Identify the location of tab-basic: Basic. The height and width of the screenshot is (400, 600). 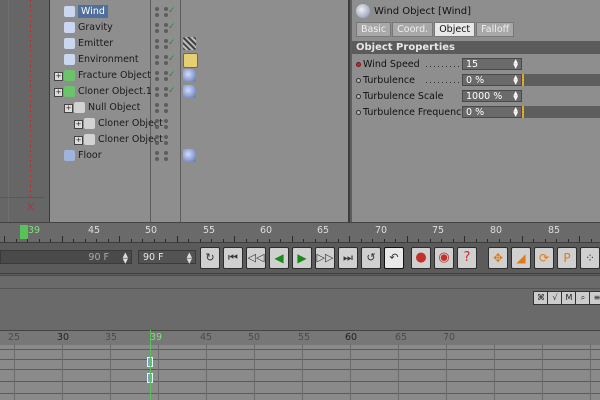
(374, 29).